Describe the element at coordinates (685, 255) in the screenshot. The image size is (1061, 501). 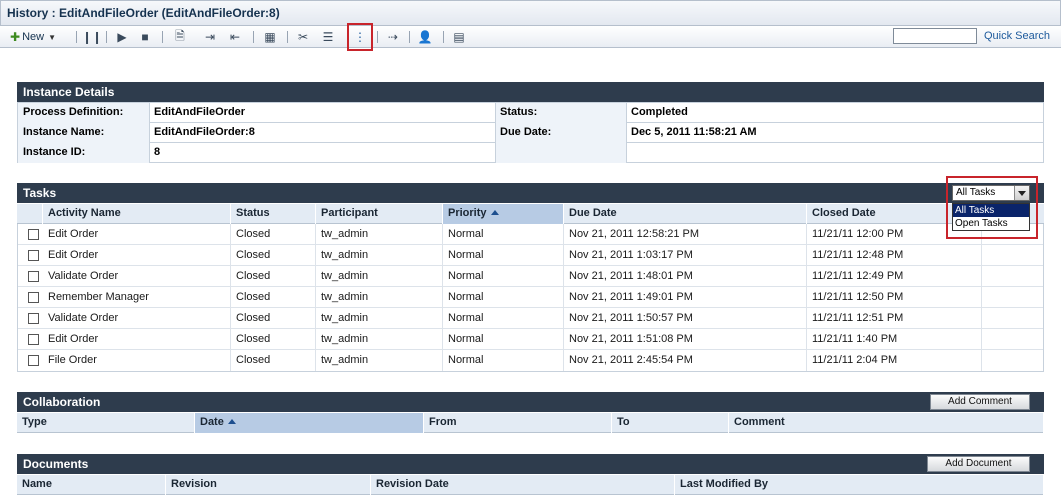
I see `cell-due-date: Nov 21, 2011 1:03:17 PM` at that location.